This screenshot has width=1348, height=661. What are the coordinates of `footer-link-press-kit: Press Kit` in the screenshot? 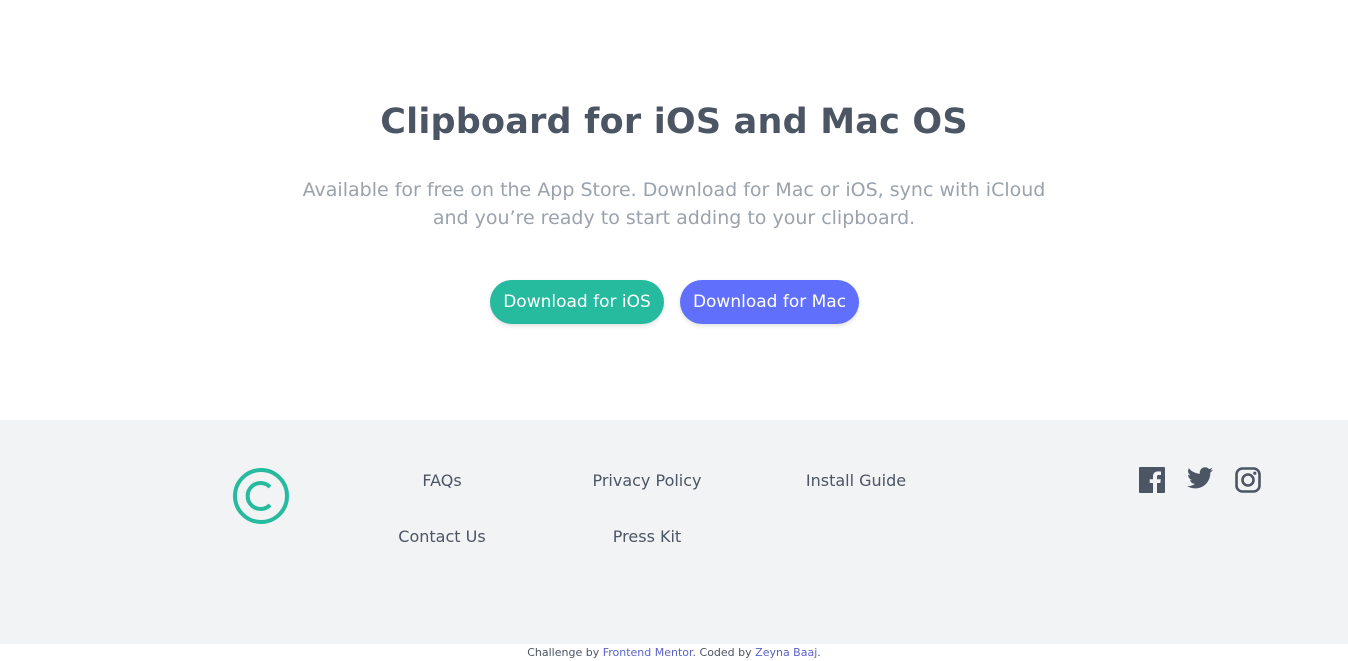 It's located at (647, 536).